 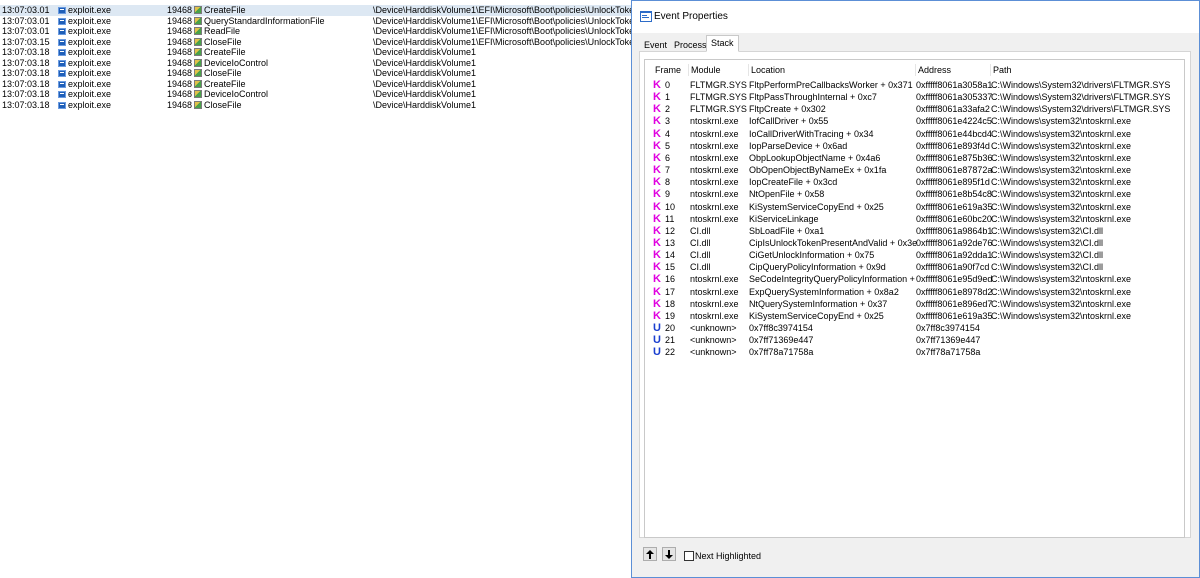 I want to click on stack-frame-row: U 21 <unknown> 0x7ff71369e447 0x7ff71369e447, so click(x=914, y=340).